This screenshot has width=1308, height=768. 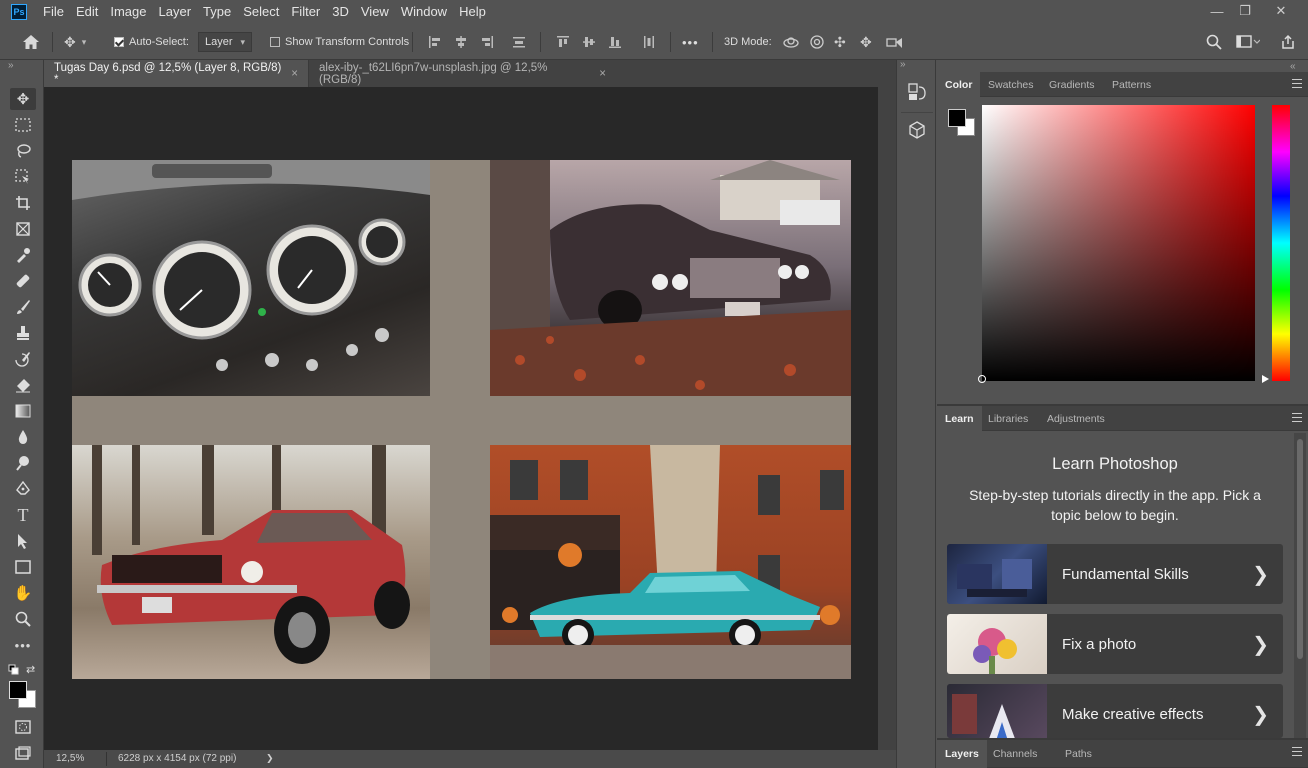 I want to click on tab-learn: Learn, so click(x=959, y=418).